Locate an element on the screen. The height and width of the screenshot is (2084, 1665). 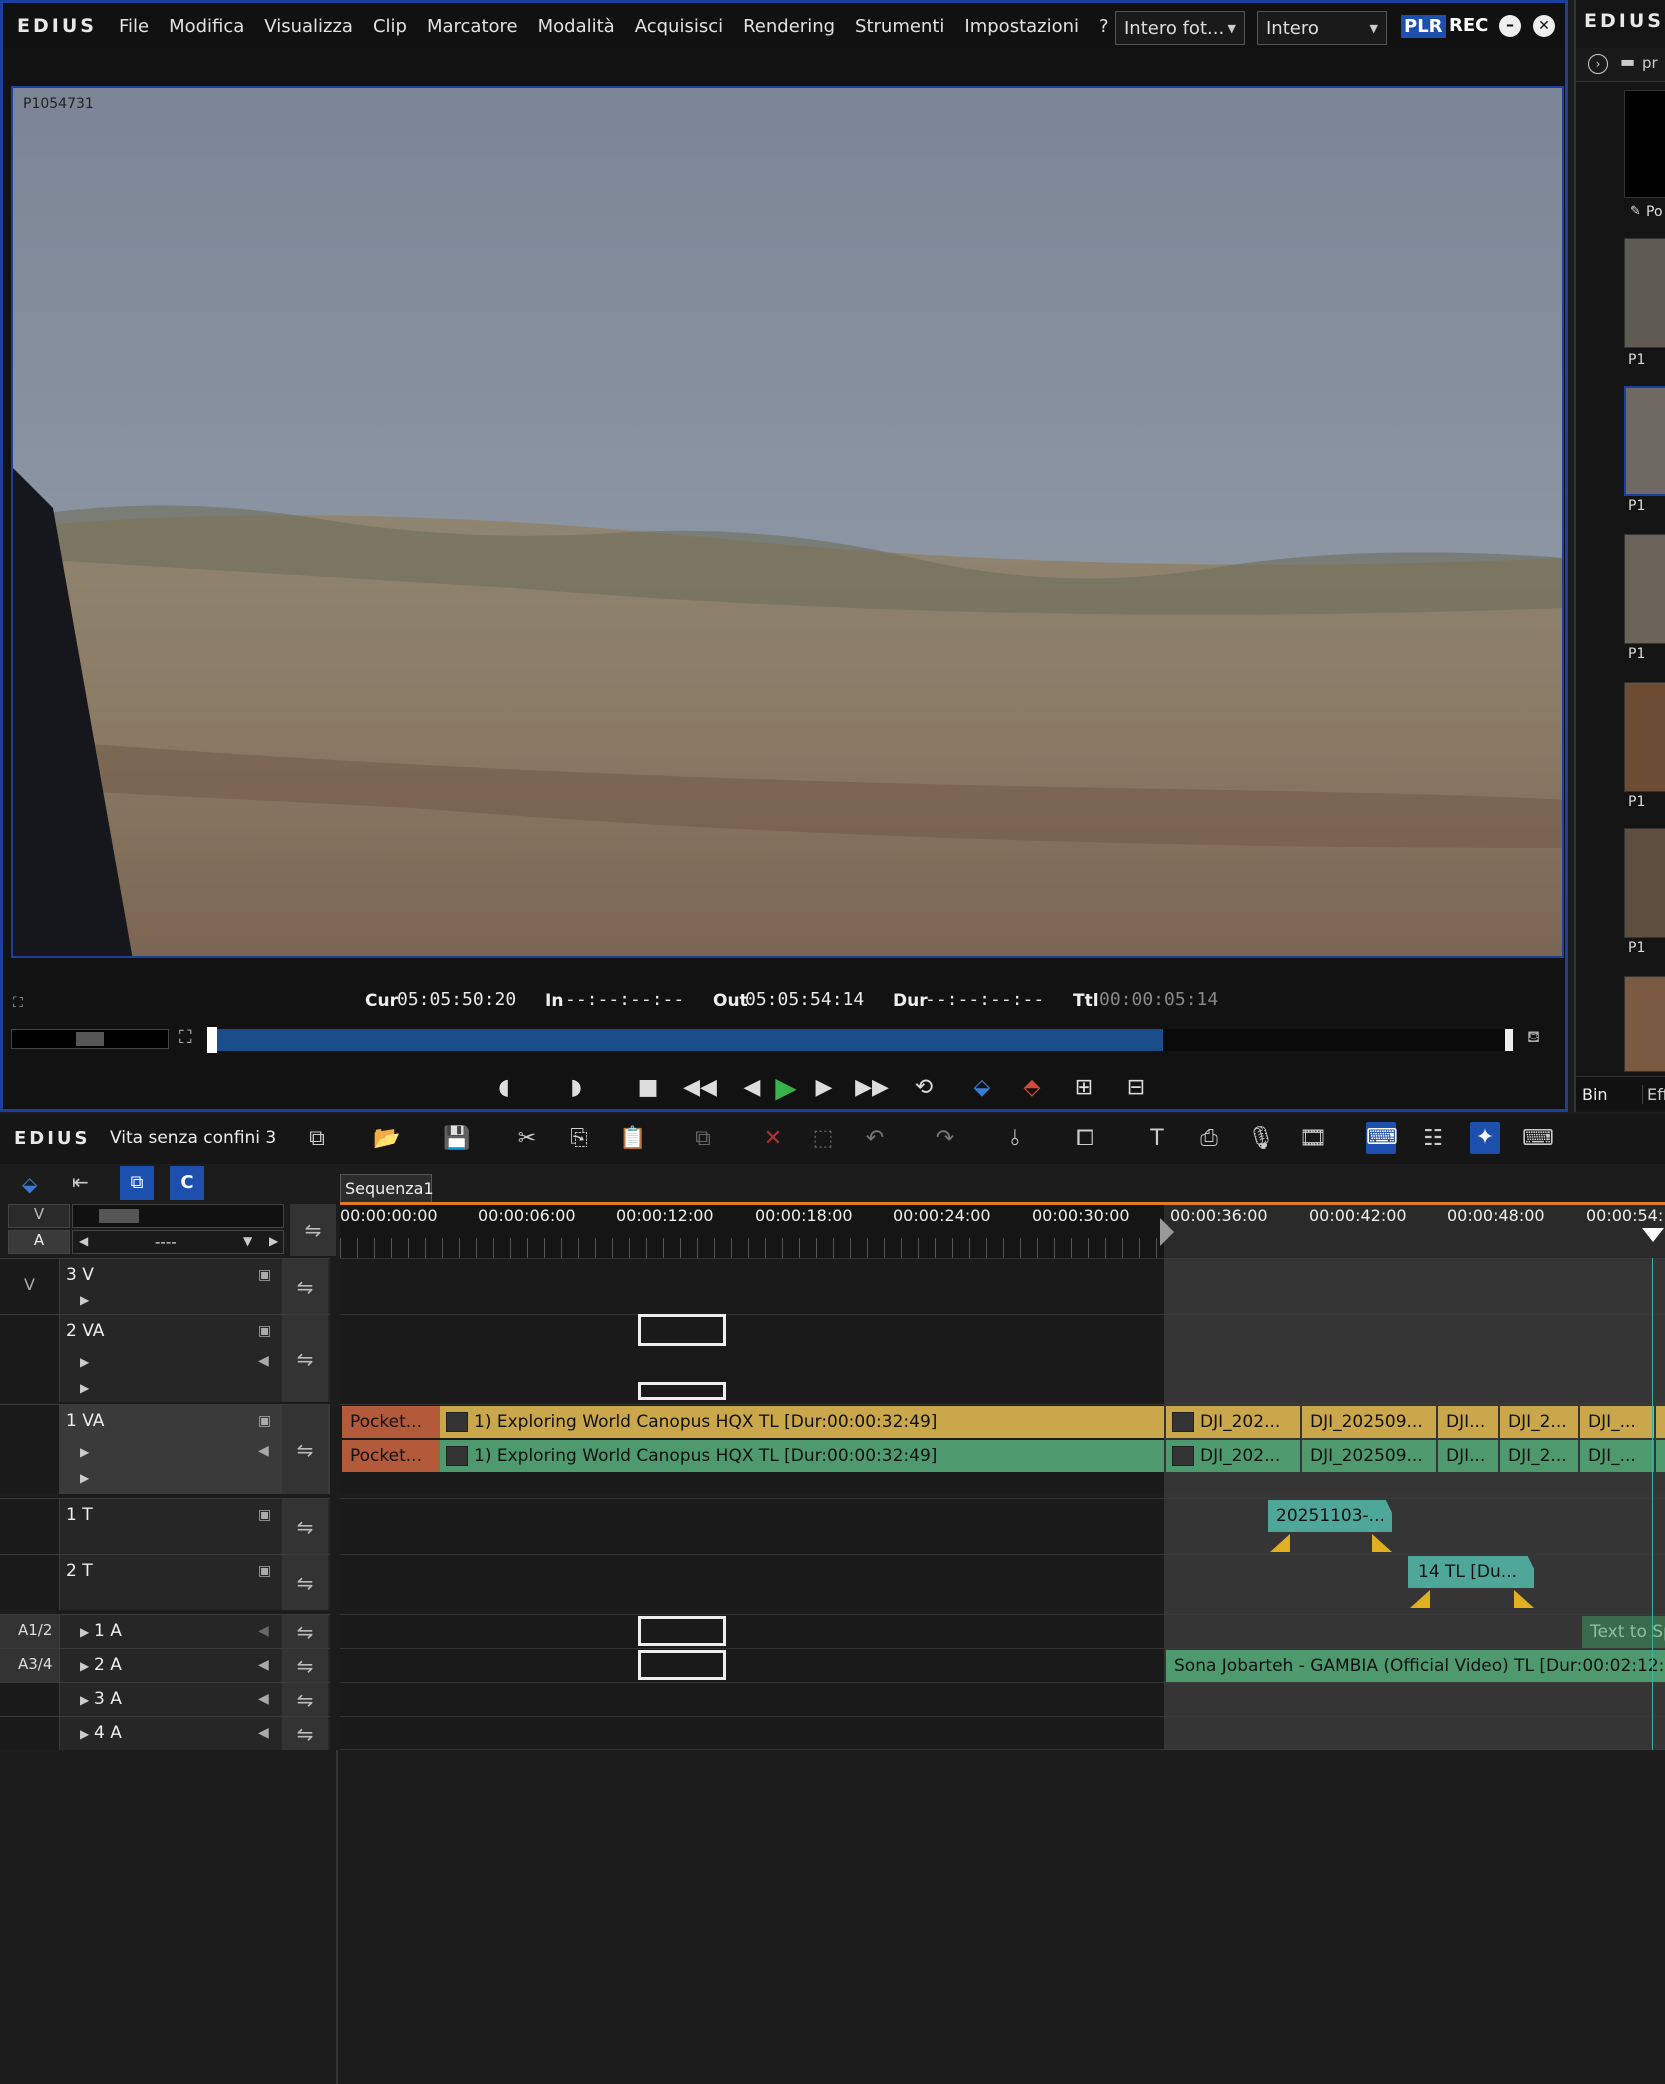
menu-modalita: Modalità is located at coordinates (576, 26).